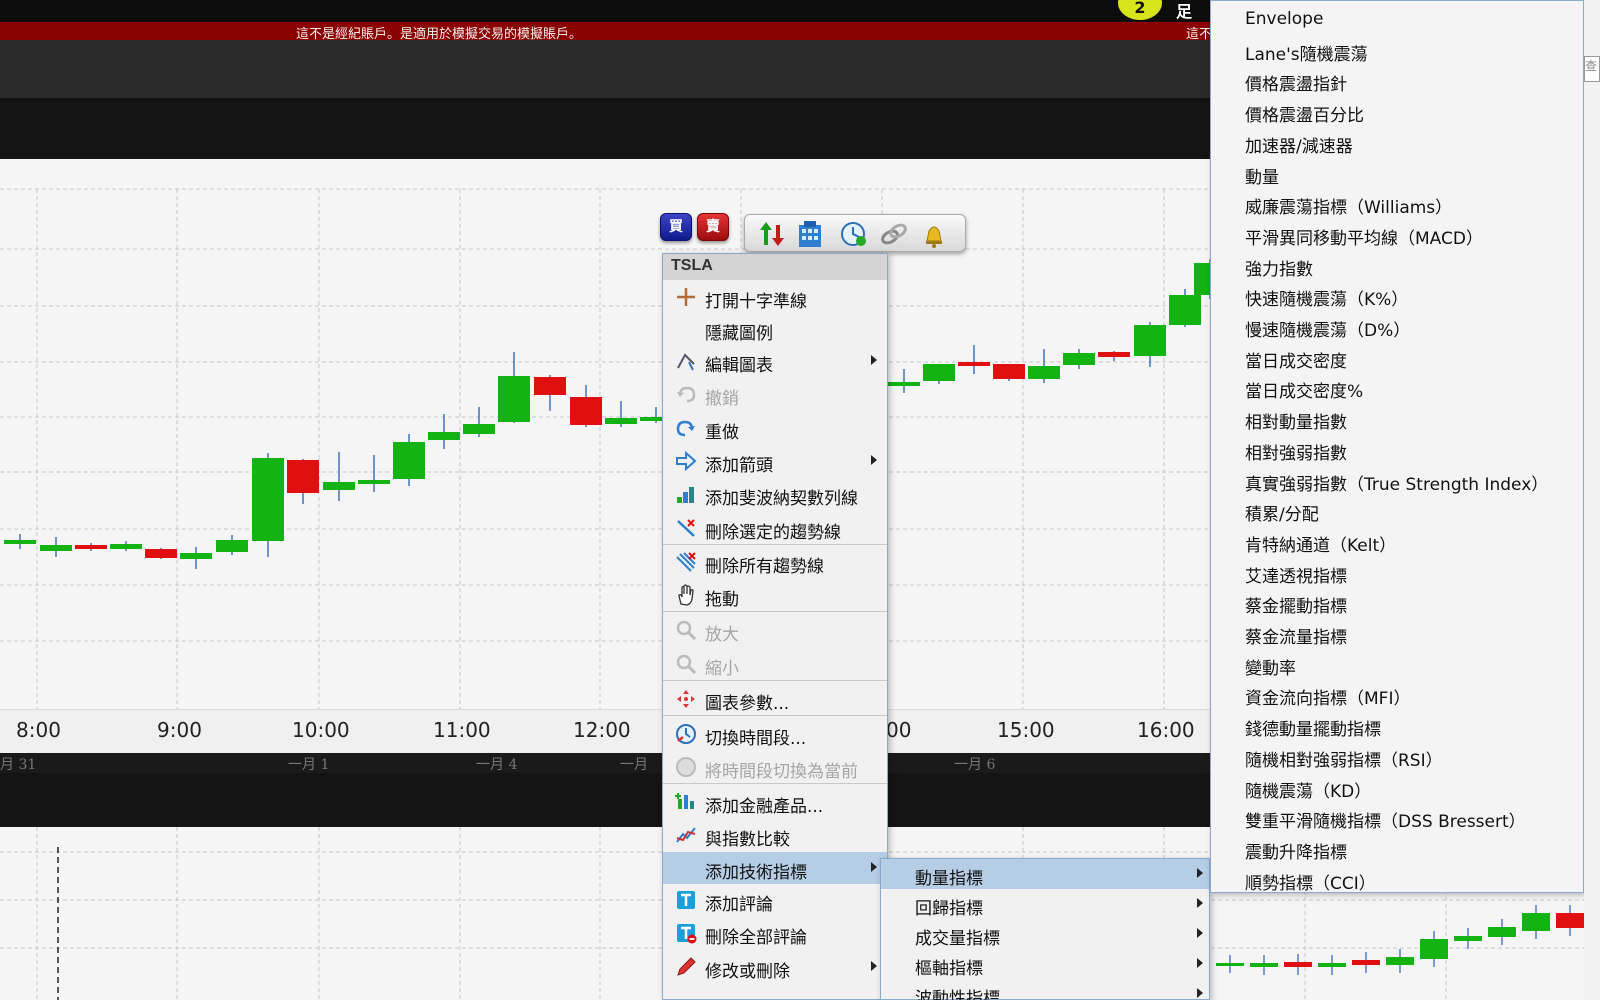 Image resolution: width=1600 pixels, height=1000 pixels. What do you see at coordinates (775, 630) in the screenshot?
I see `menu-item-zoom-in: 放大` at bounding box center [775, 630].